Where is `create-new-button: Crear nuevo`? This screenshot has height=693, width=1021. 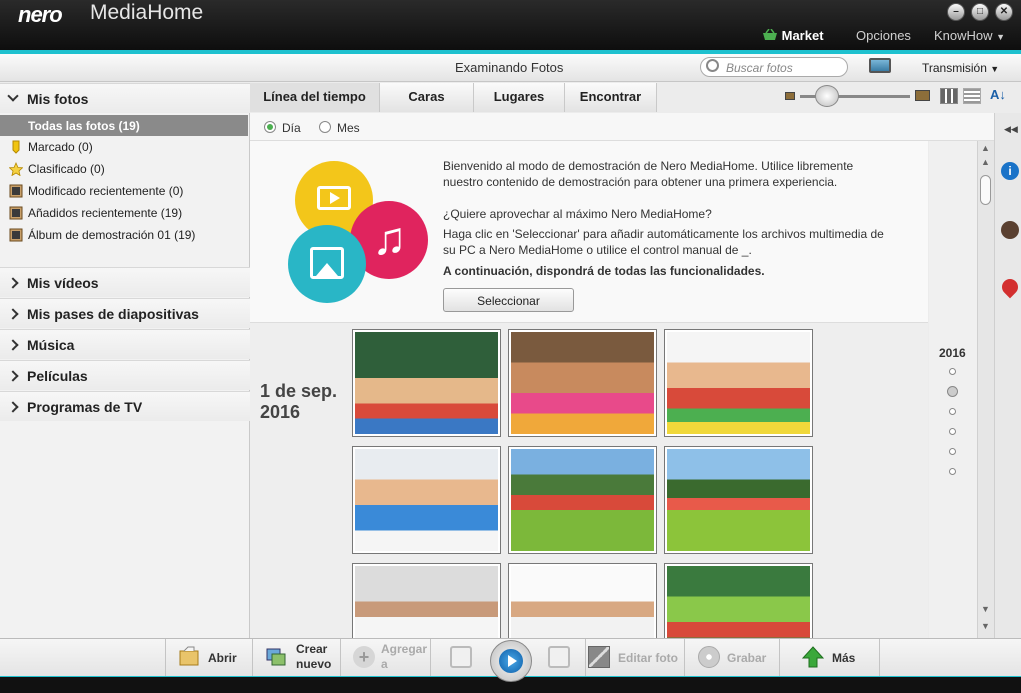 create-new-button: Crear nuevo is located at coordinates (297, 658).